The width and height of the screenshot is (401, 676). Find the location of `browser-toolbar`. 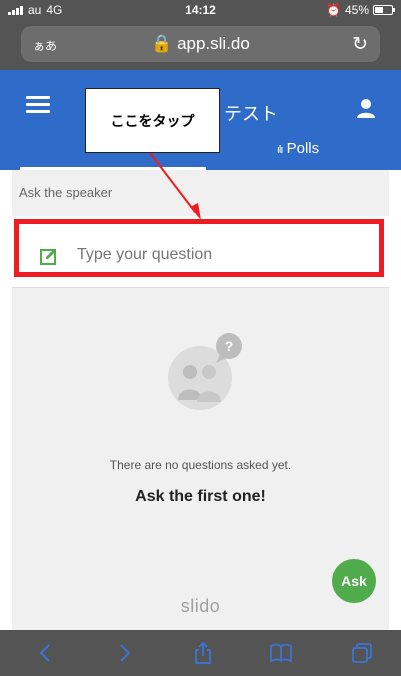

browser-toolbar is located at coordinates (200, 653).